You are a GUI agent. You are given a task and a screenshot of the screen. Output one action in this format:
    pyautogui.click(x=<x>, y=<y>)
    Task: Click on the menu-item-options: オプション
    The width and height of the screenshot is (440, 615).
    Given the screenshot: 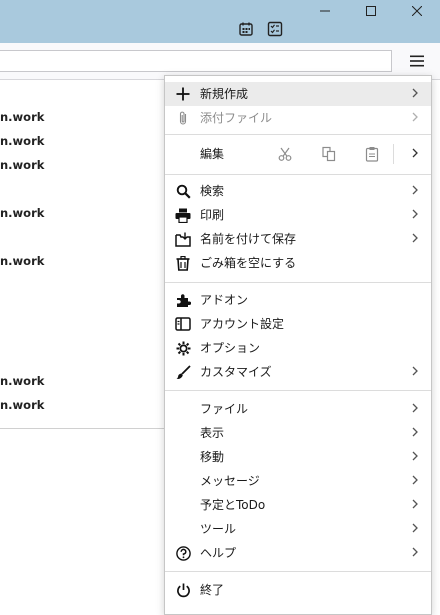 What is the action you would take?
    pyautogui.click(x=298, y=348)
    